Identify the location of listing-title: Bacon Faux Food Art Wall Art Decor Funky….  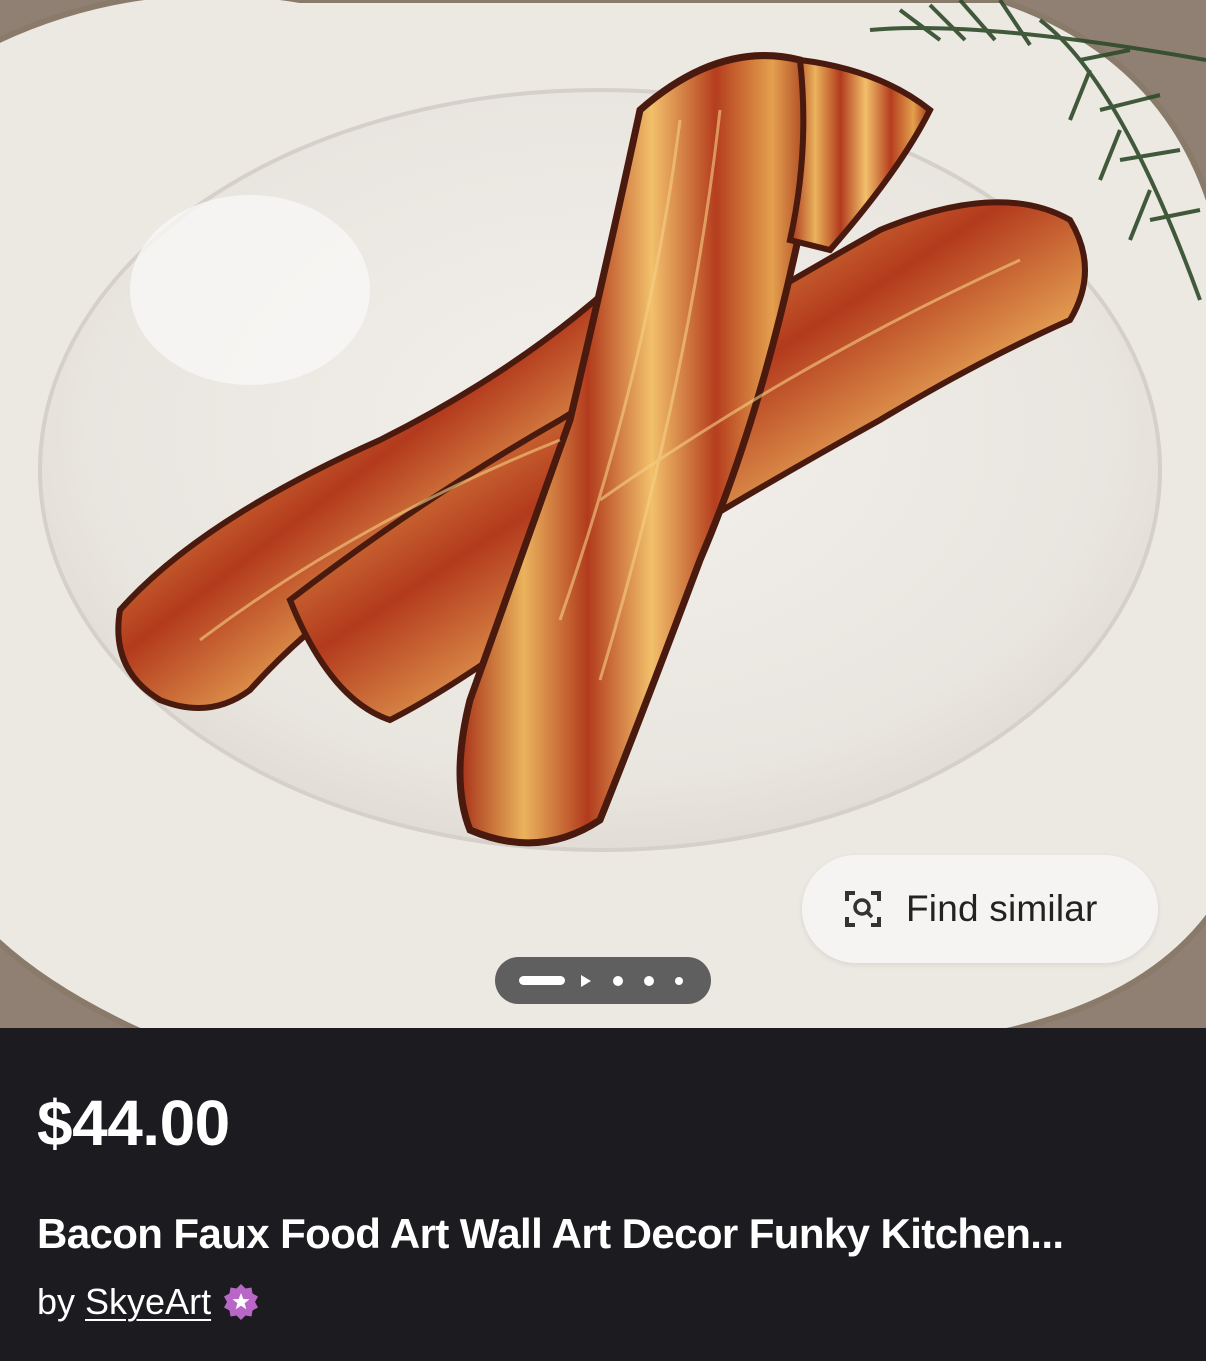
(602, 1234).